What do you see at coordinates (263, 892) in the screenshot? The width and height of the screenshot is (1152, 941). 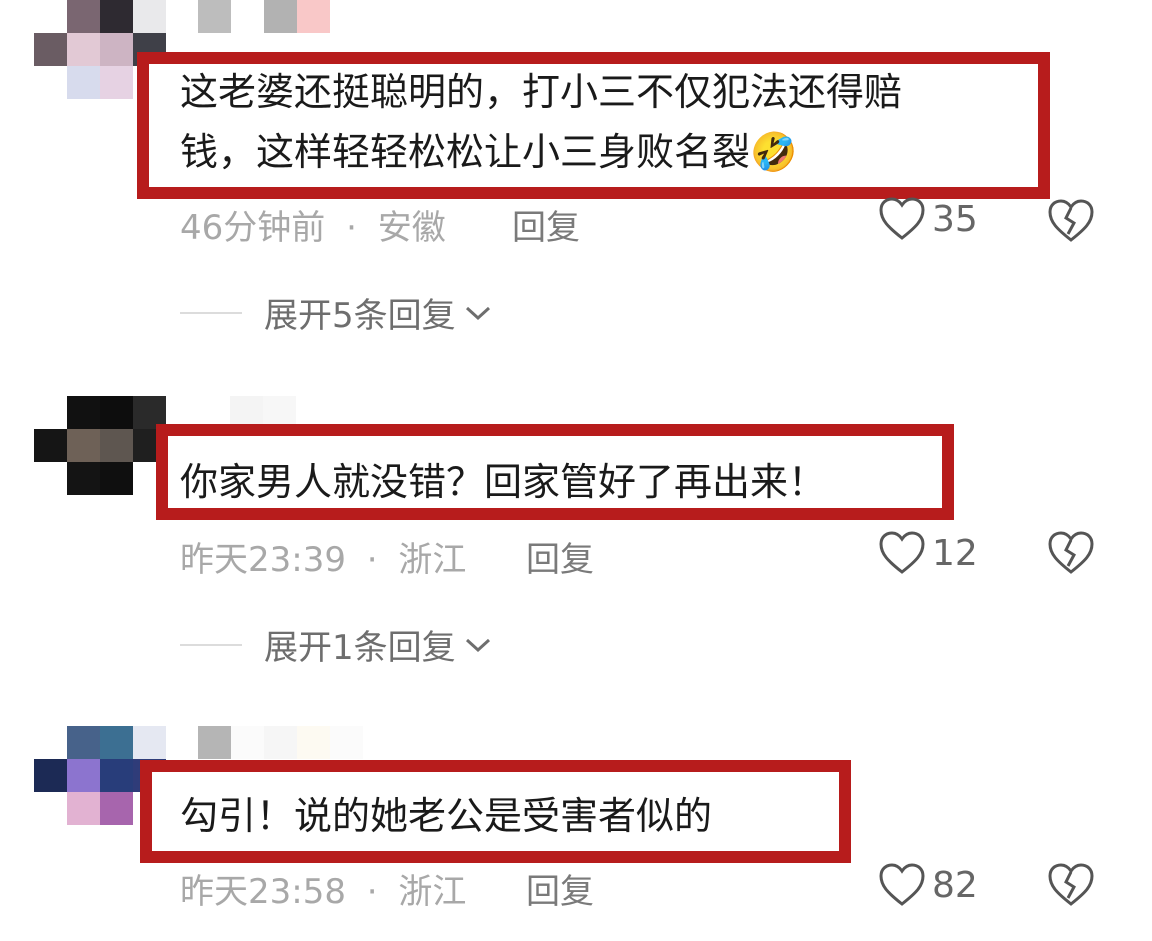 I see `timestamp: 昨天23:58` at bounding box center [263, 892].